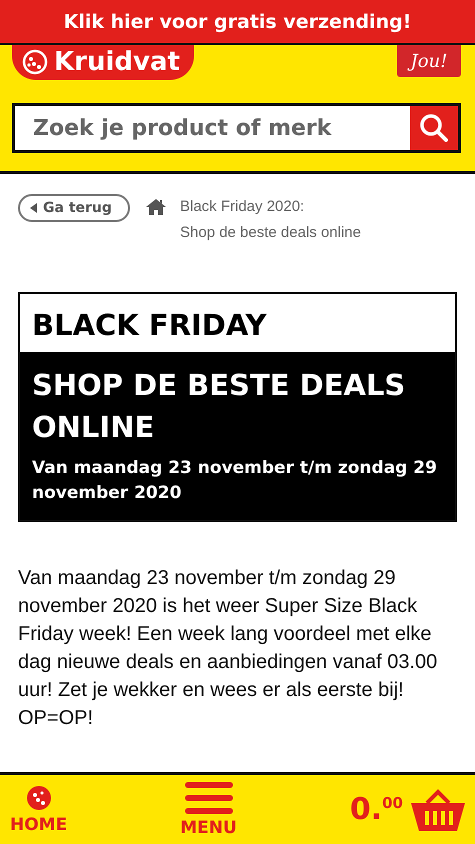 Image resolution: width=475 pixels, height=844 pixels. I want to click on logo: Kruidvat, so click(103, 62).